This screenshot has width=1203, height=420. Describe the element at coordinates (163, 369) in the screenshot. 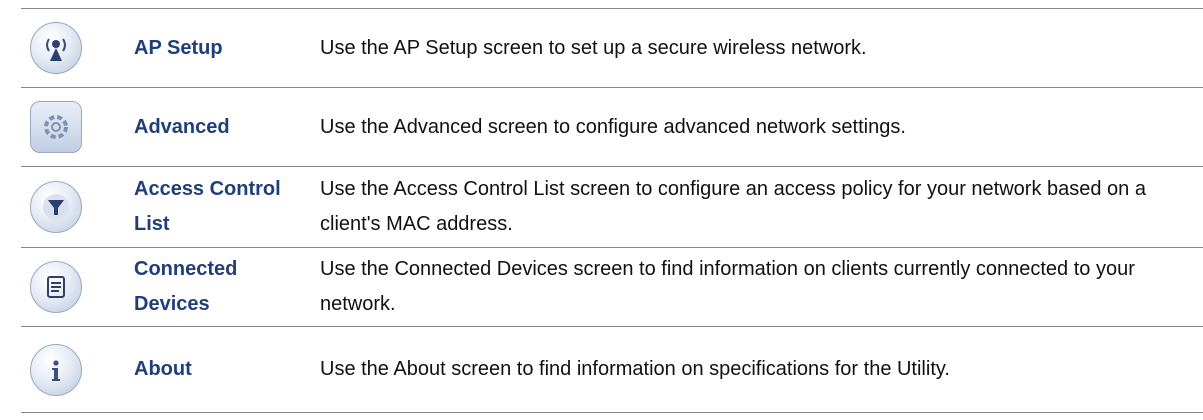

I see `screen-name: About` at that location.